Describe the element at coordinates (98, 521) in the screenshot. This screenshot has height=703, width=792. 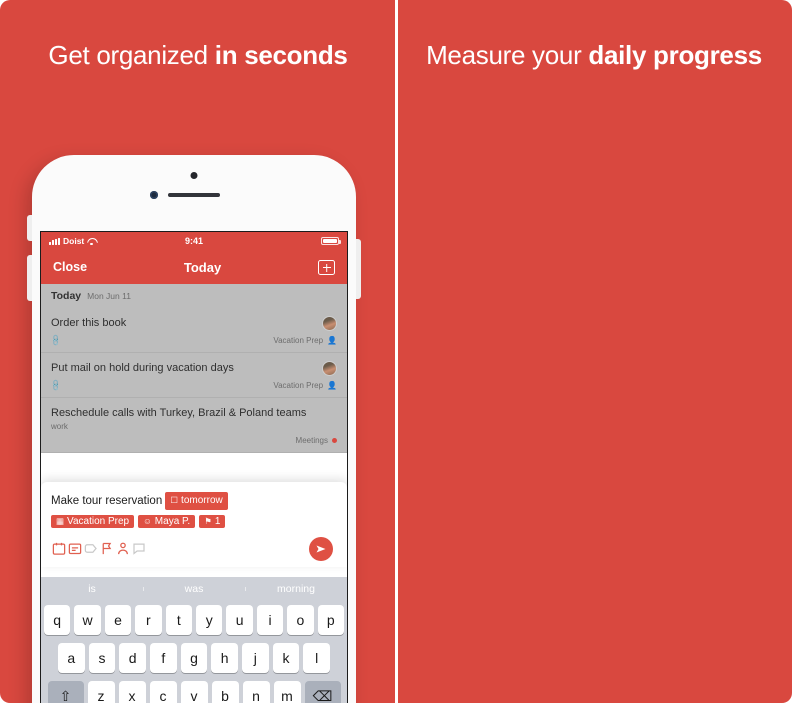
I see `chip-project-label: Vacation Prep` at that location.